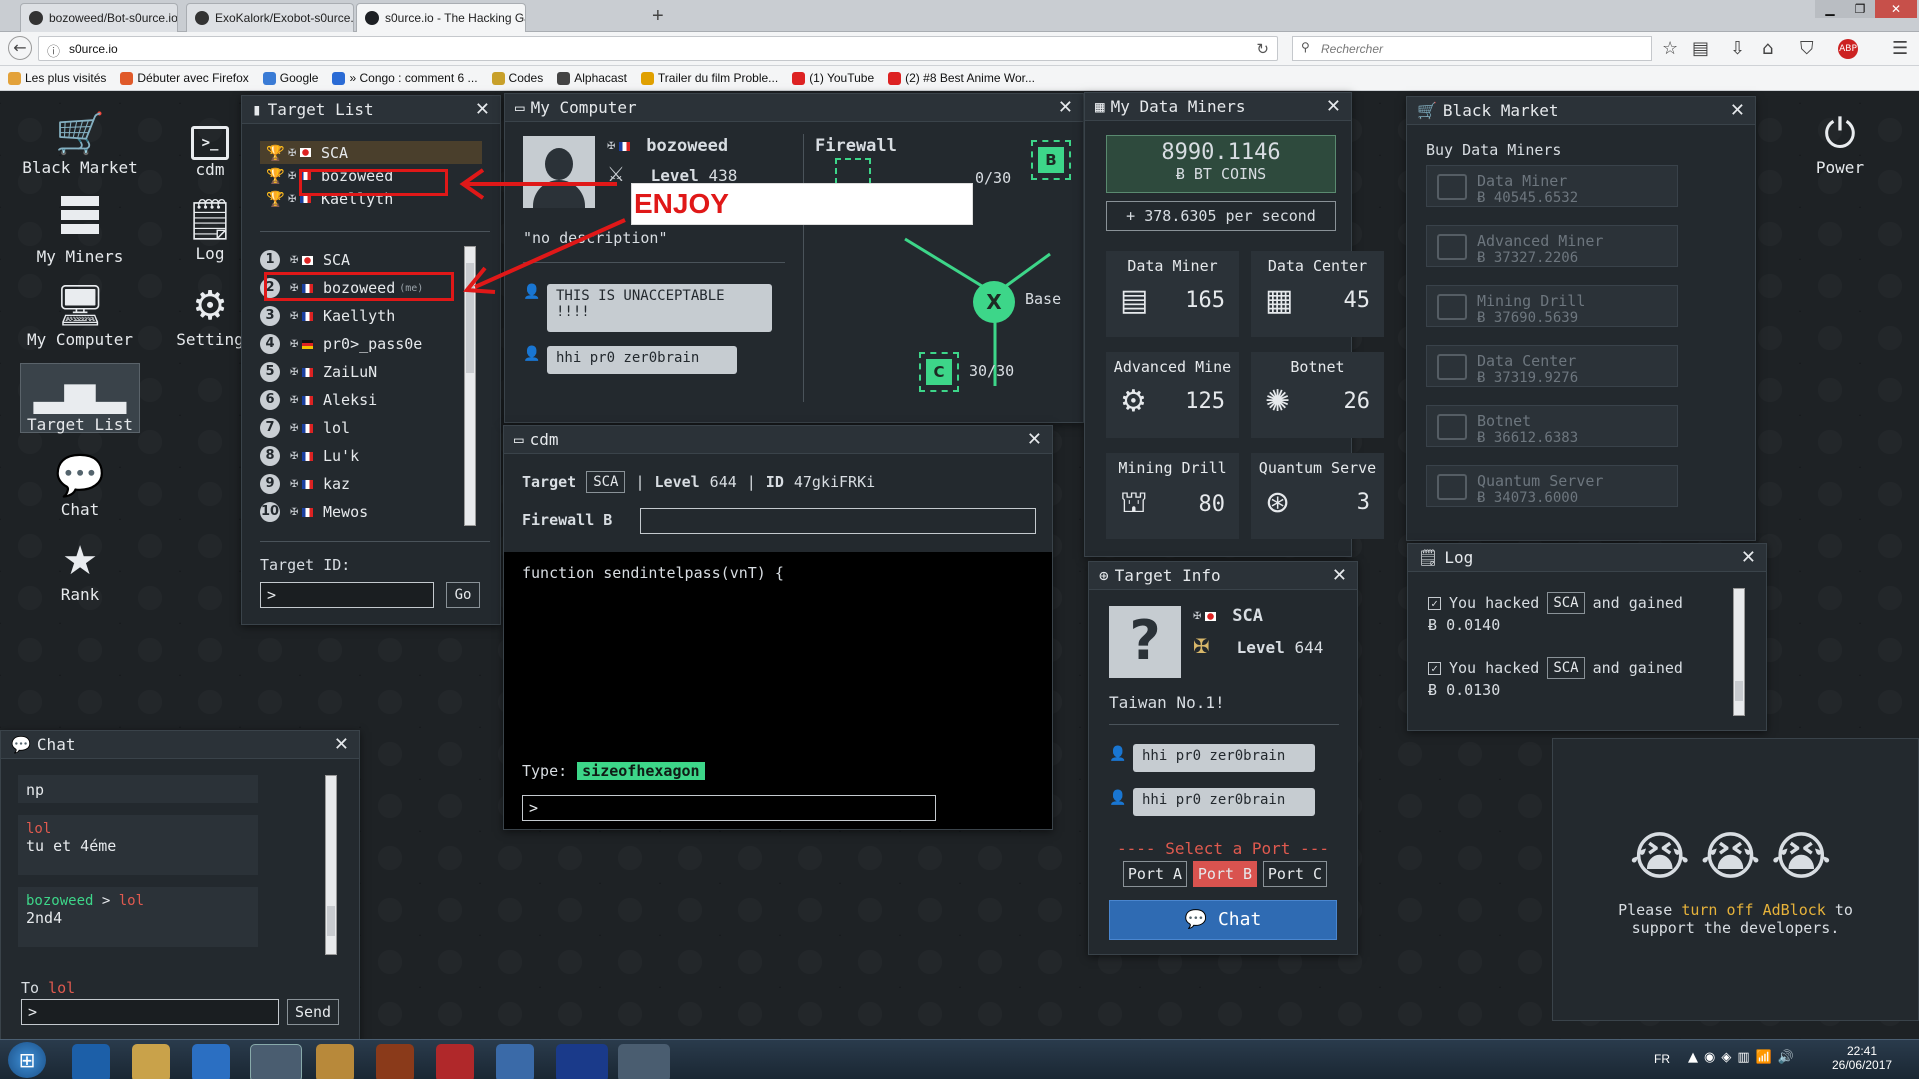 The image size is (1919, 1079). Describe the element at coordinates (371, 110) in the screenshot. I see `window-header: ▮ Target List ✕` at that location.